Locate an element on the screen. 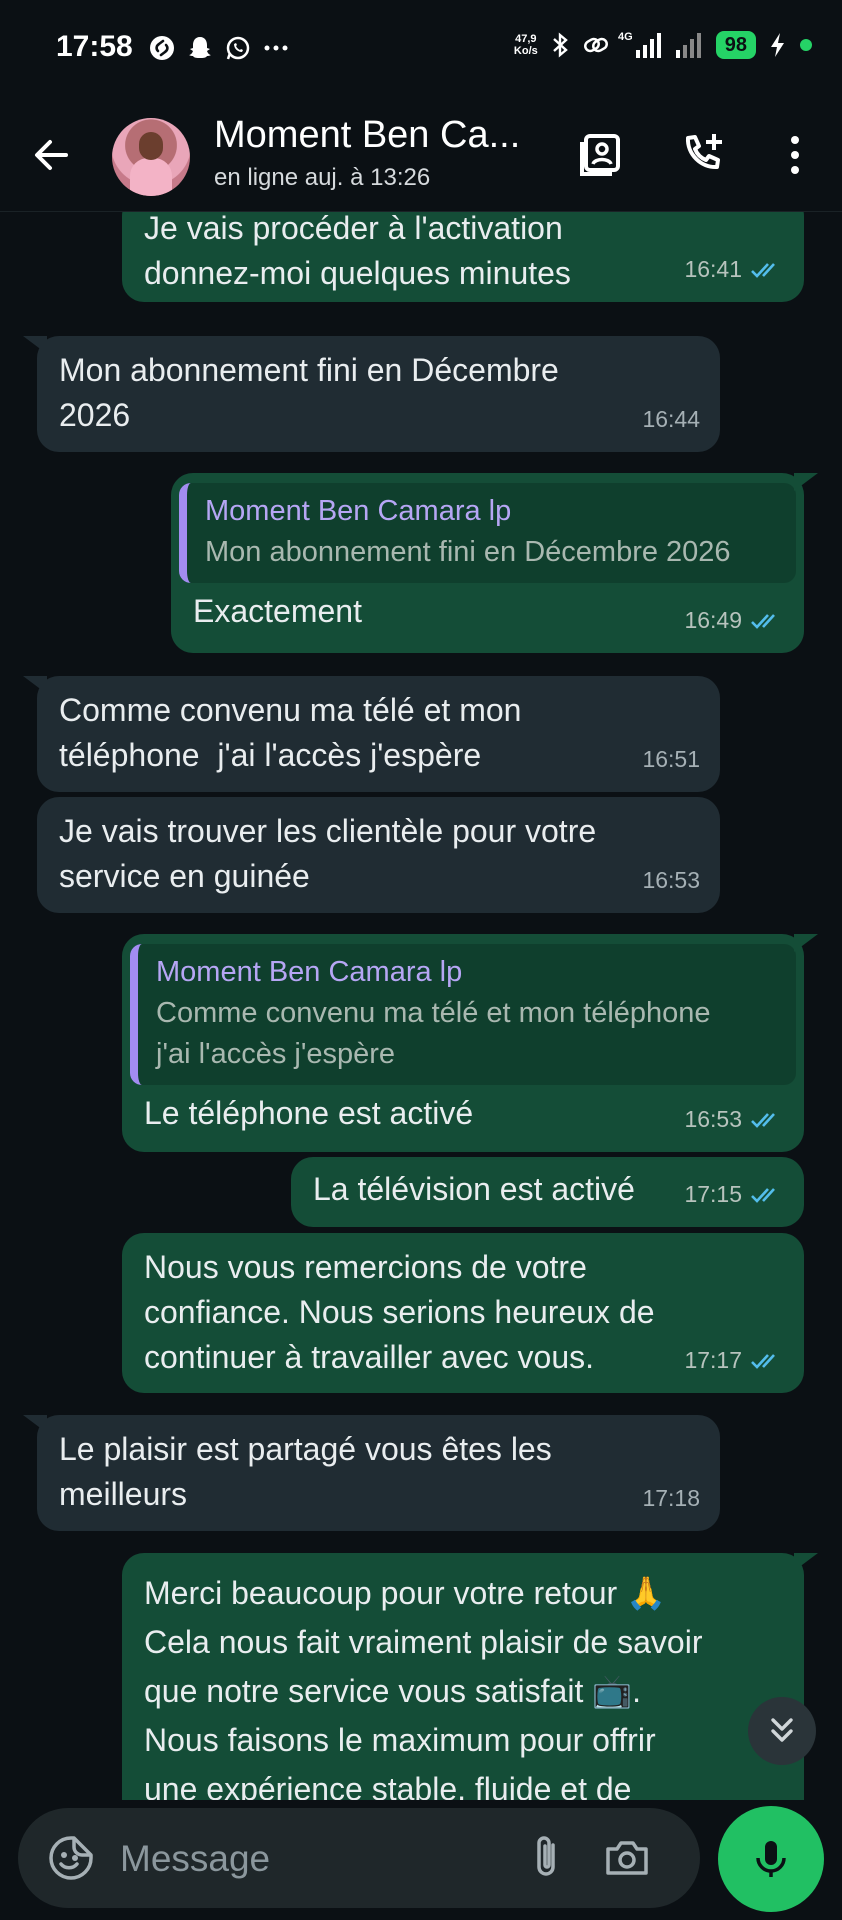 The width and height of the screenshot is (842, 1920). status-bar: 17:58 47,9 Ko/s 4G 98 is located at coordinates (421, 50).